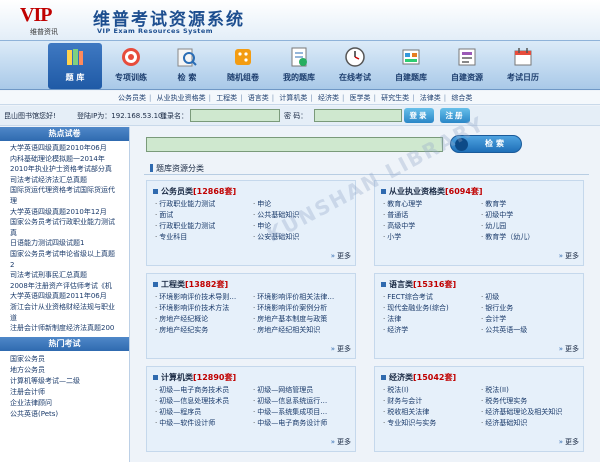  I want to click on subject-link: 税务代理实务, so click(530, 401).